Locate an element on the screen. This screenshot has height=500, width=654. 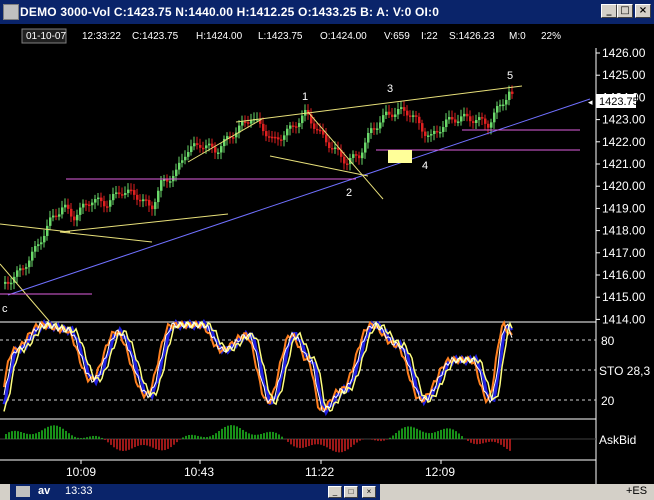
price-axis-label: 1417.00 is located at coordinates (624, 253).